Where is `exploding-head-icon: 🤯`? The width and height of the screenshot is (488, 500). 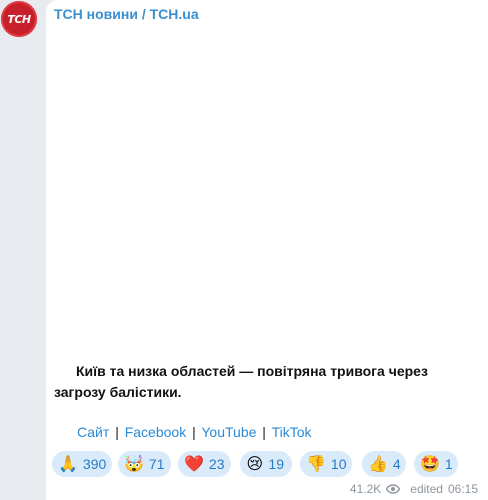 exploding-head-icon: 🤯 is located at coordinates (134, 463).